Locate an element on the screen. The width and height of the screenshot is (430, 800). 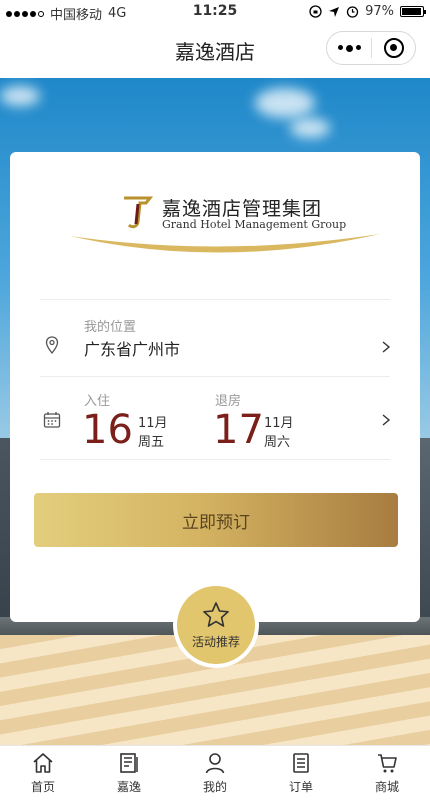
nav-bar: 嘉逸酒店 is located at coordinates (215, 51).